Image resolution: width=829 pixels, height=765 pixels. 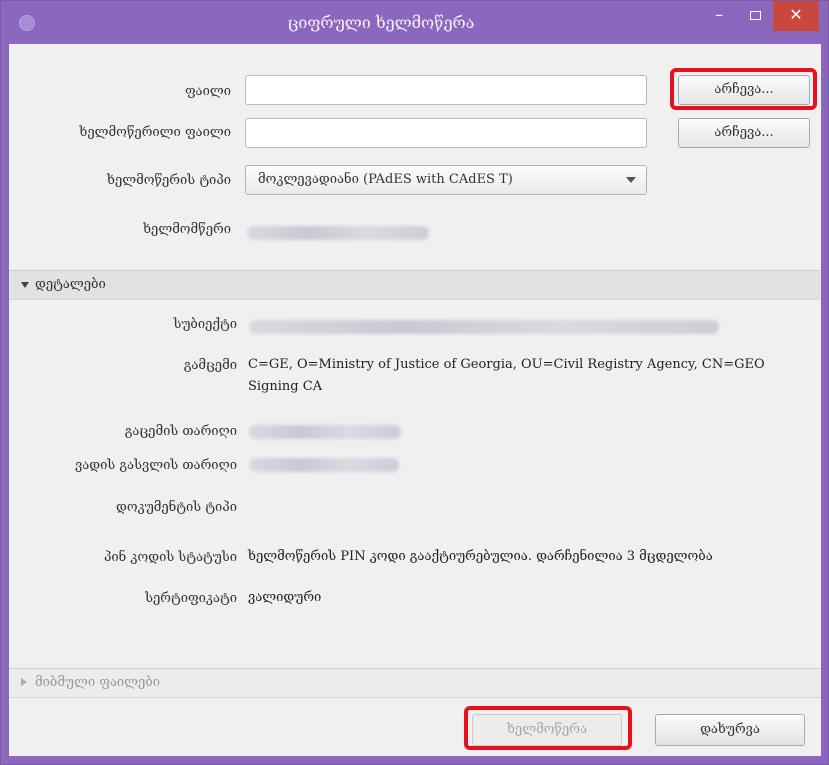 What do you see at coordinates (24, 682) in the screenshot?
I see `collapsed-triangle-icon` at bounding box center [24, 682].